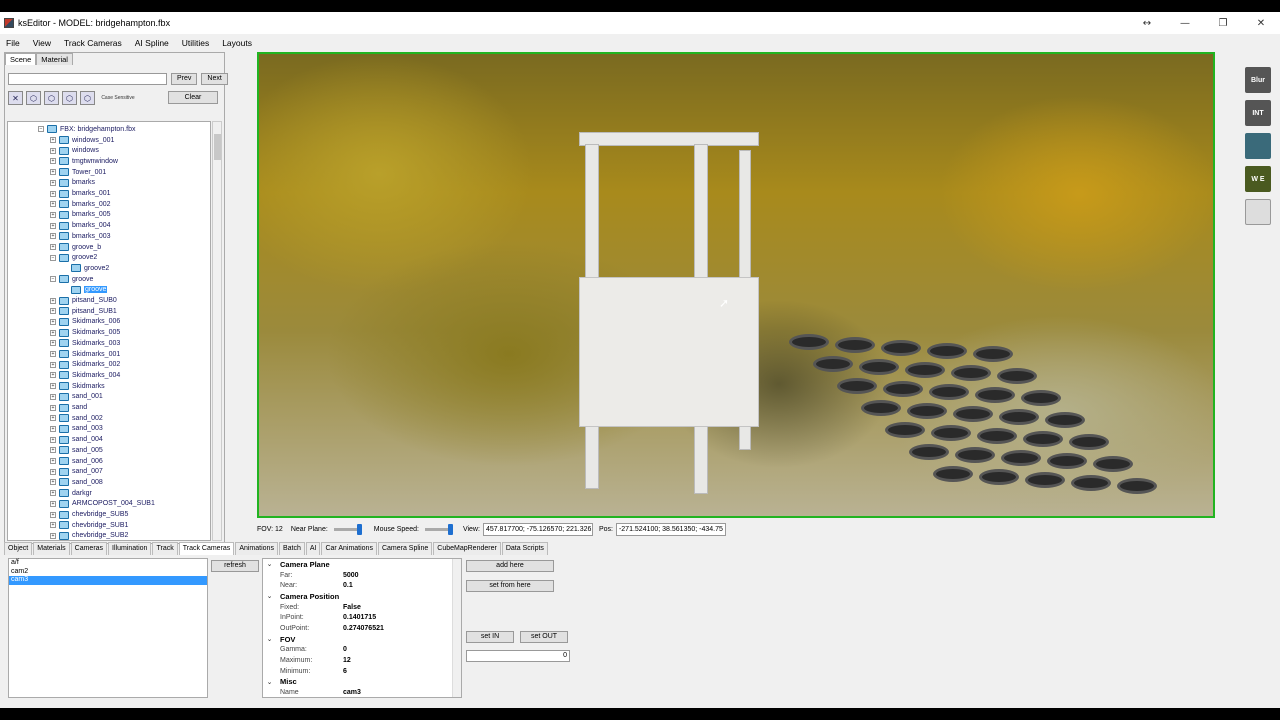 Image resolution: width=1280 pixels, height=720 pixels. Describe the element at coordinates (510, 566) in the screenshot. I see `add-here-button: add here` at that location.